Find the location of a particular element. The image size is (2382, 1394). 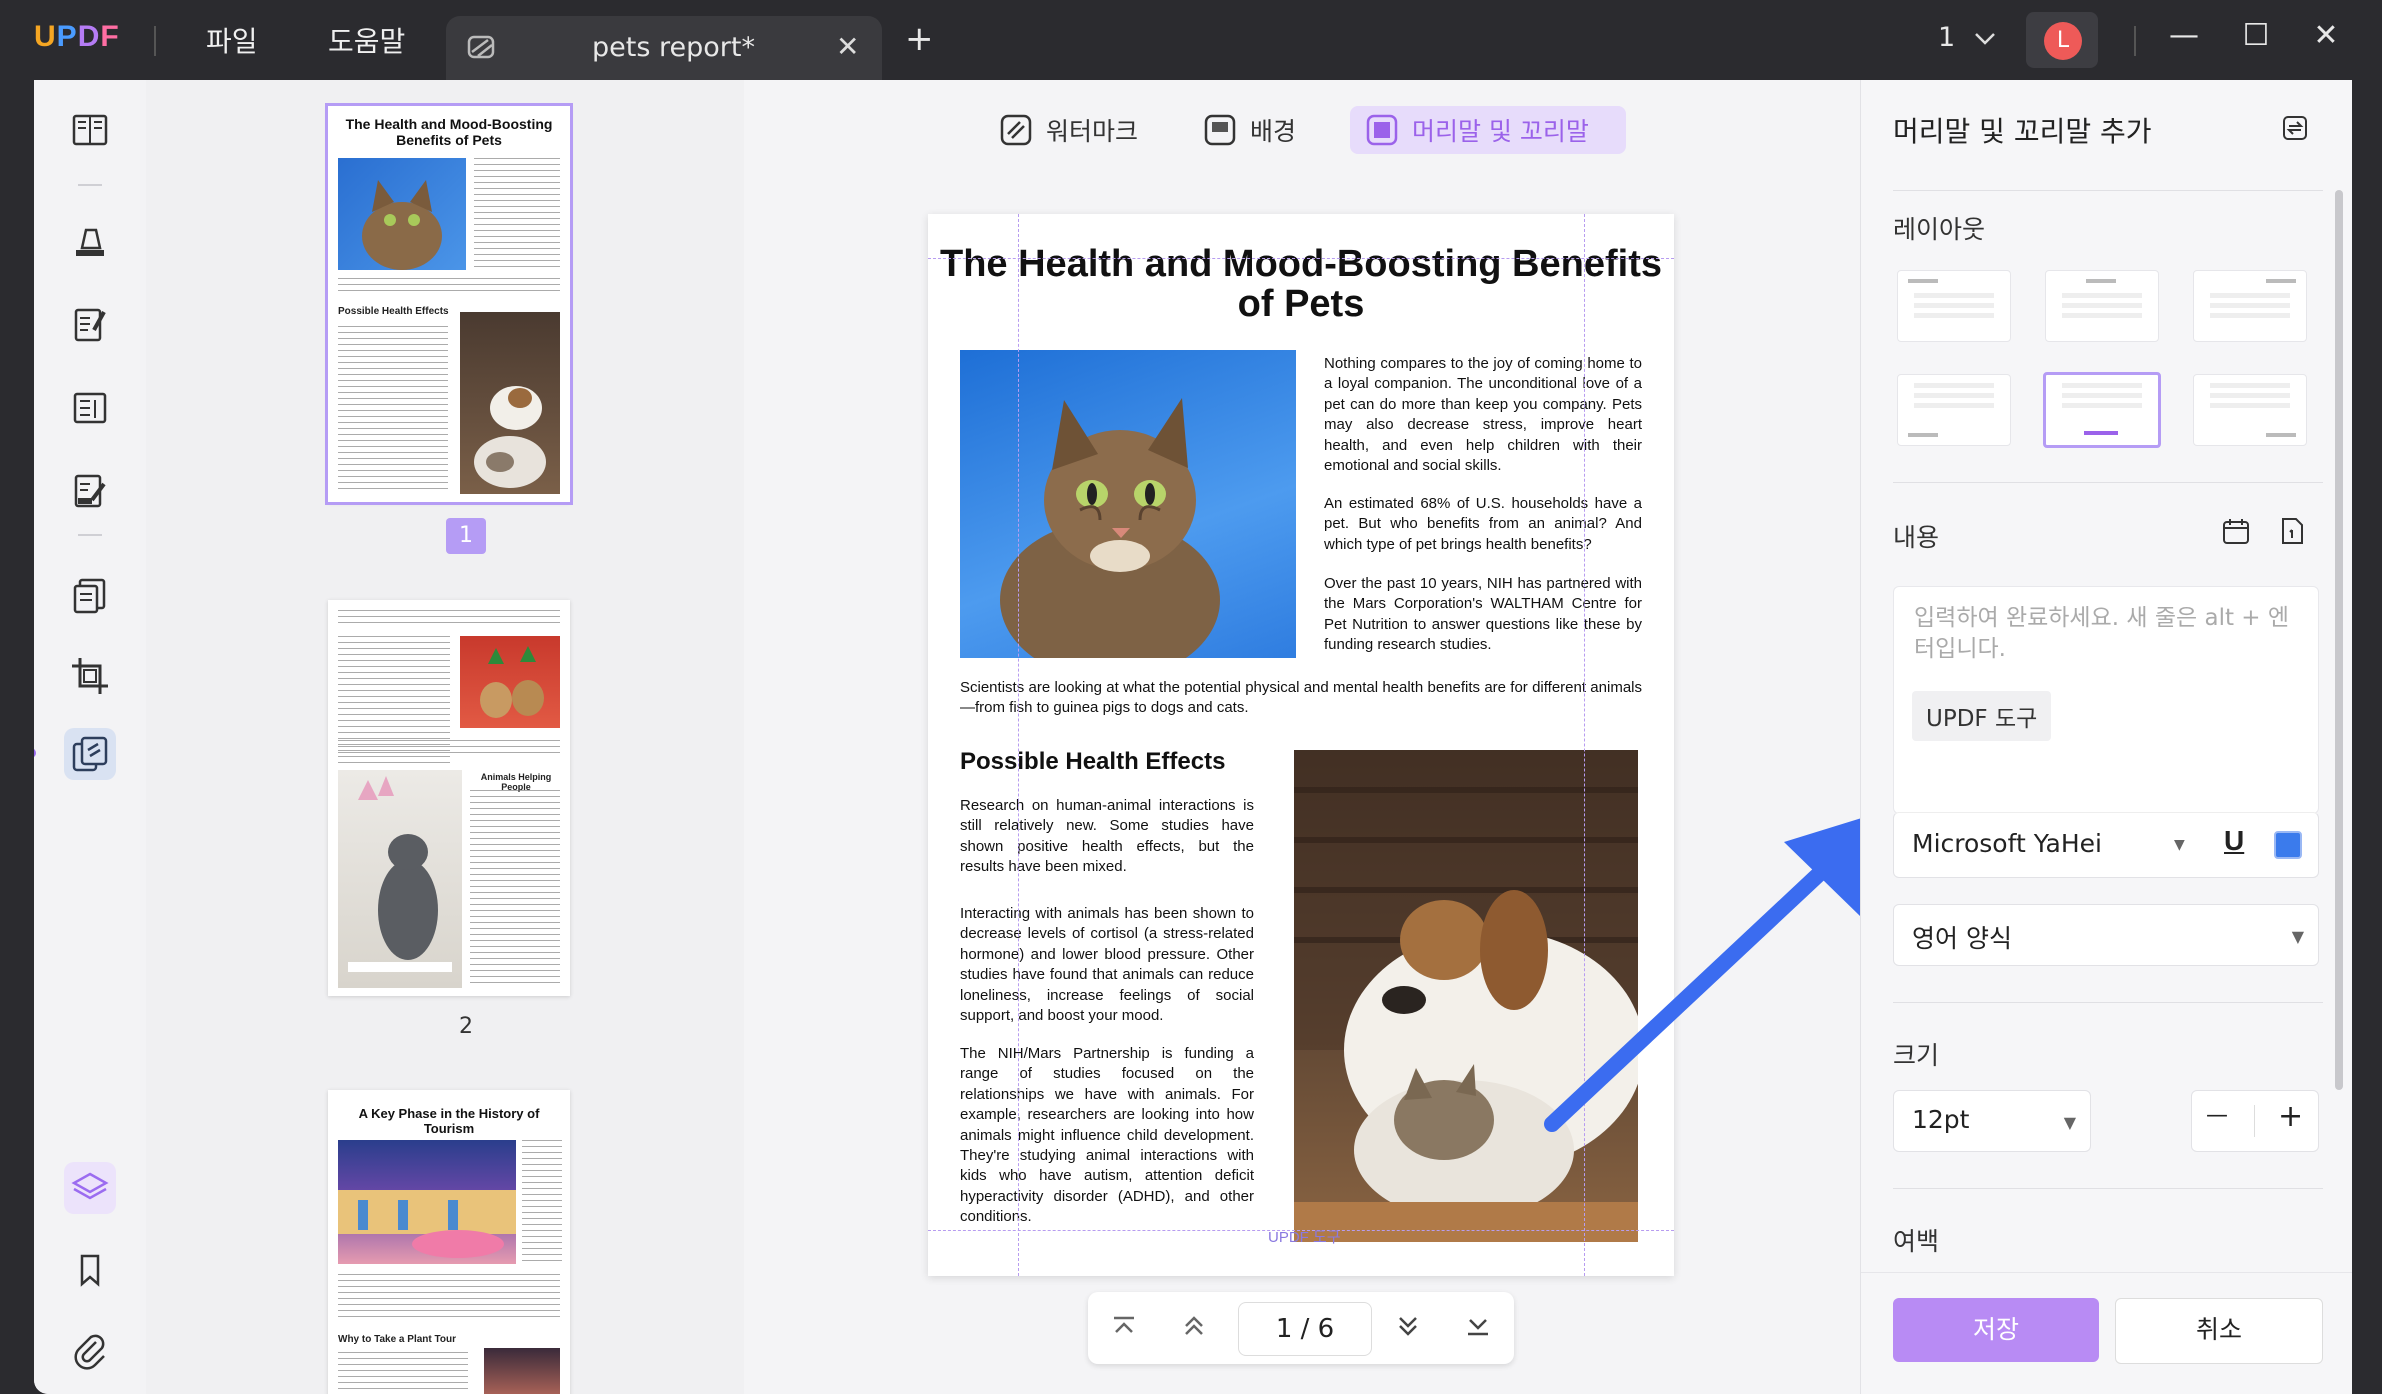

margin-guide-left is located at coordinates (1018, 745).